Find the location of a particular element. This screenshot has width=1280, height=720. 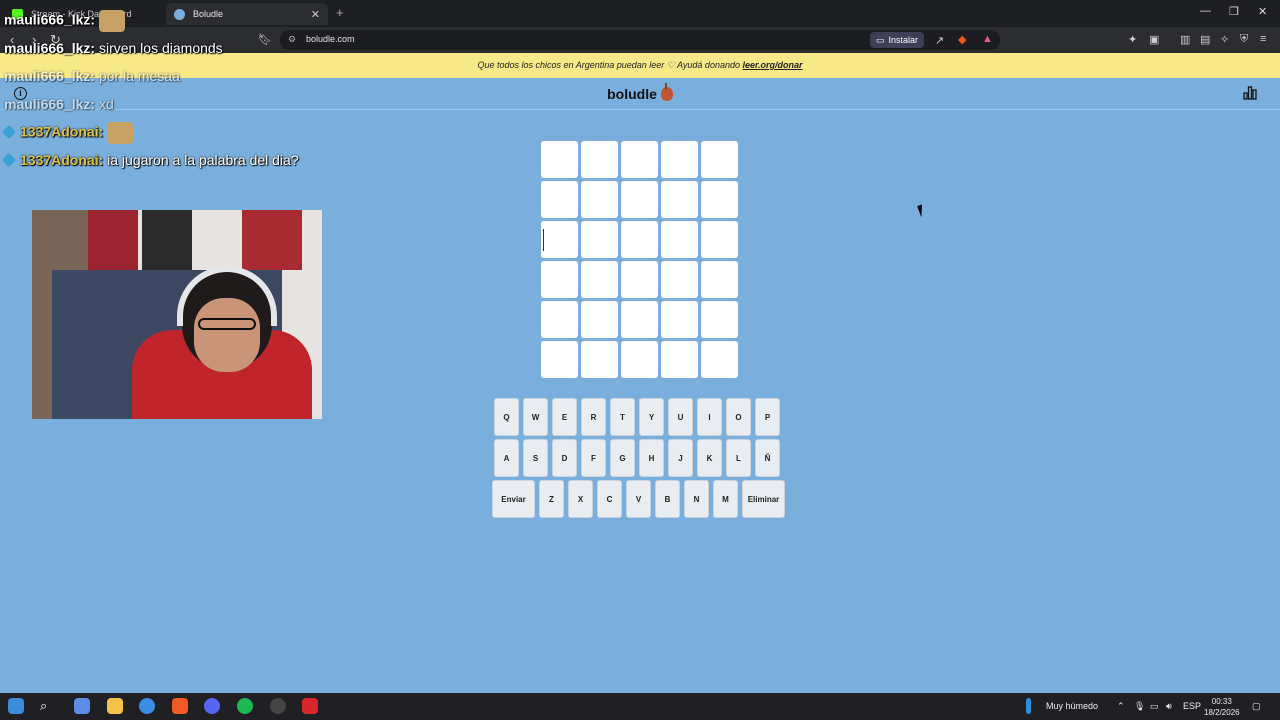

key-n: N is located at coordinates (696, 499).